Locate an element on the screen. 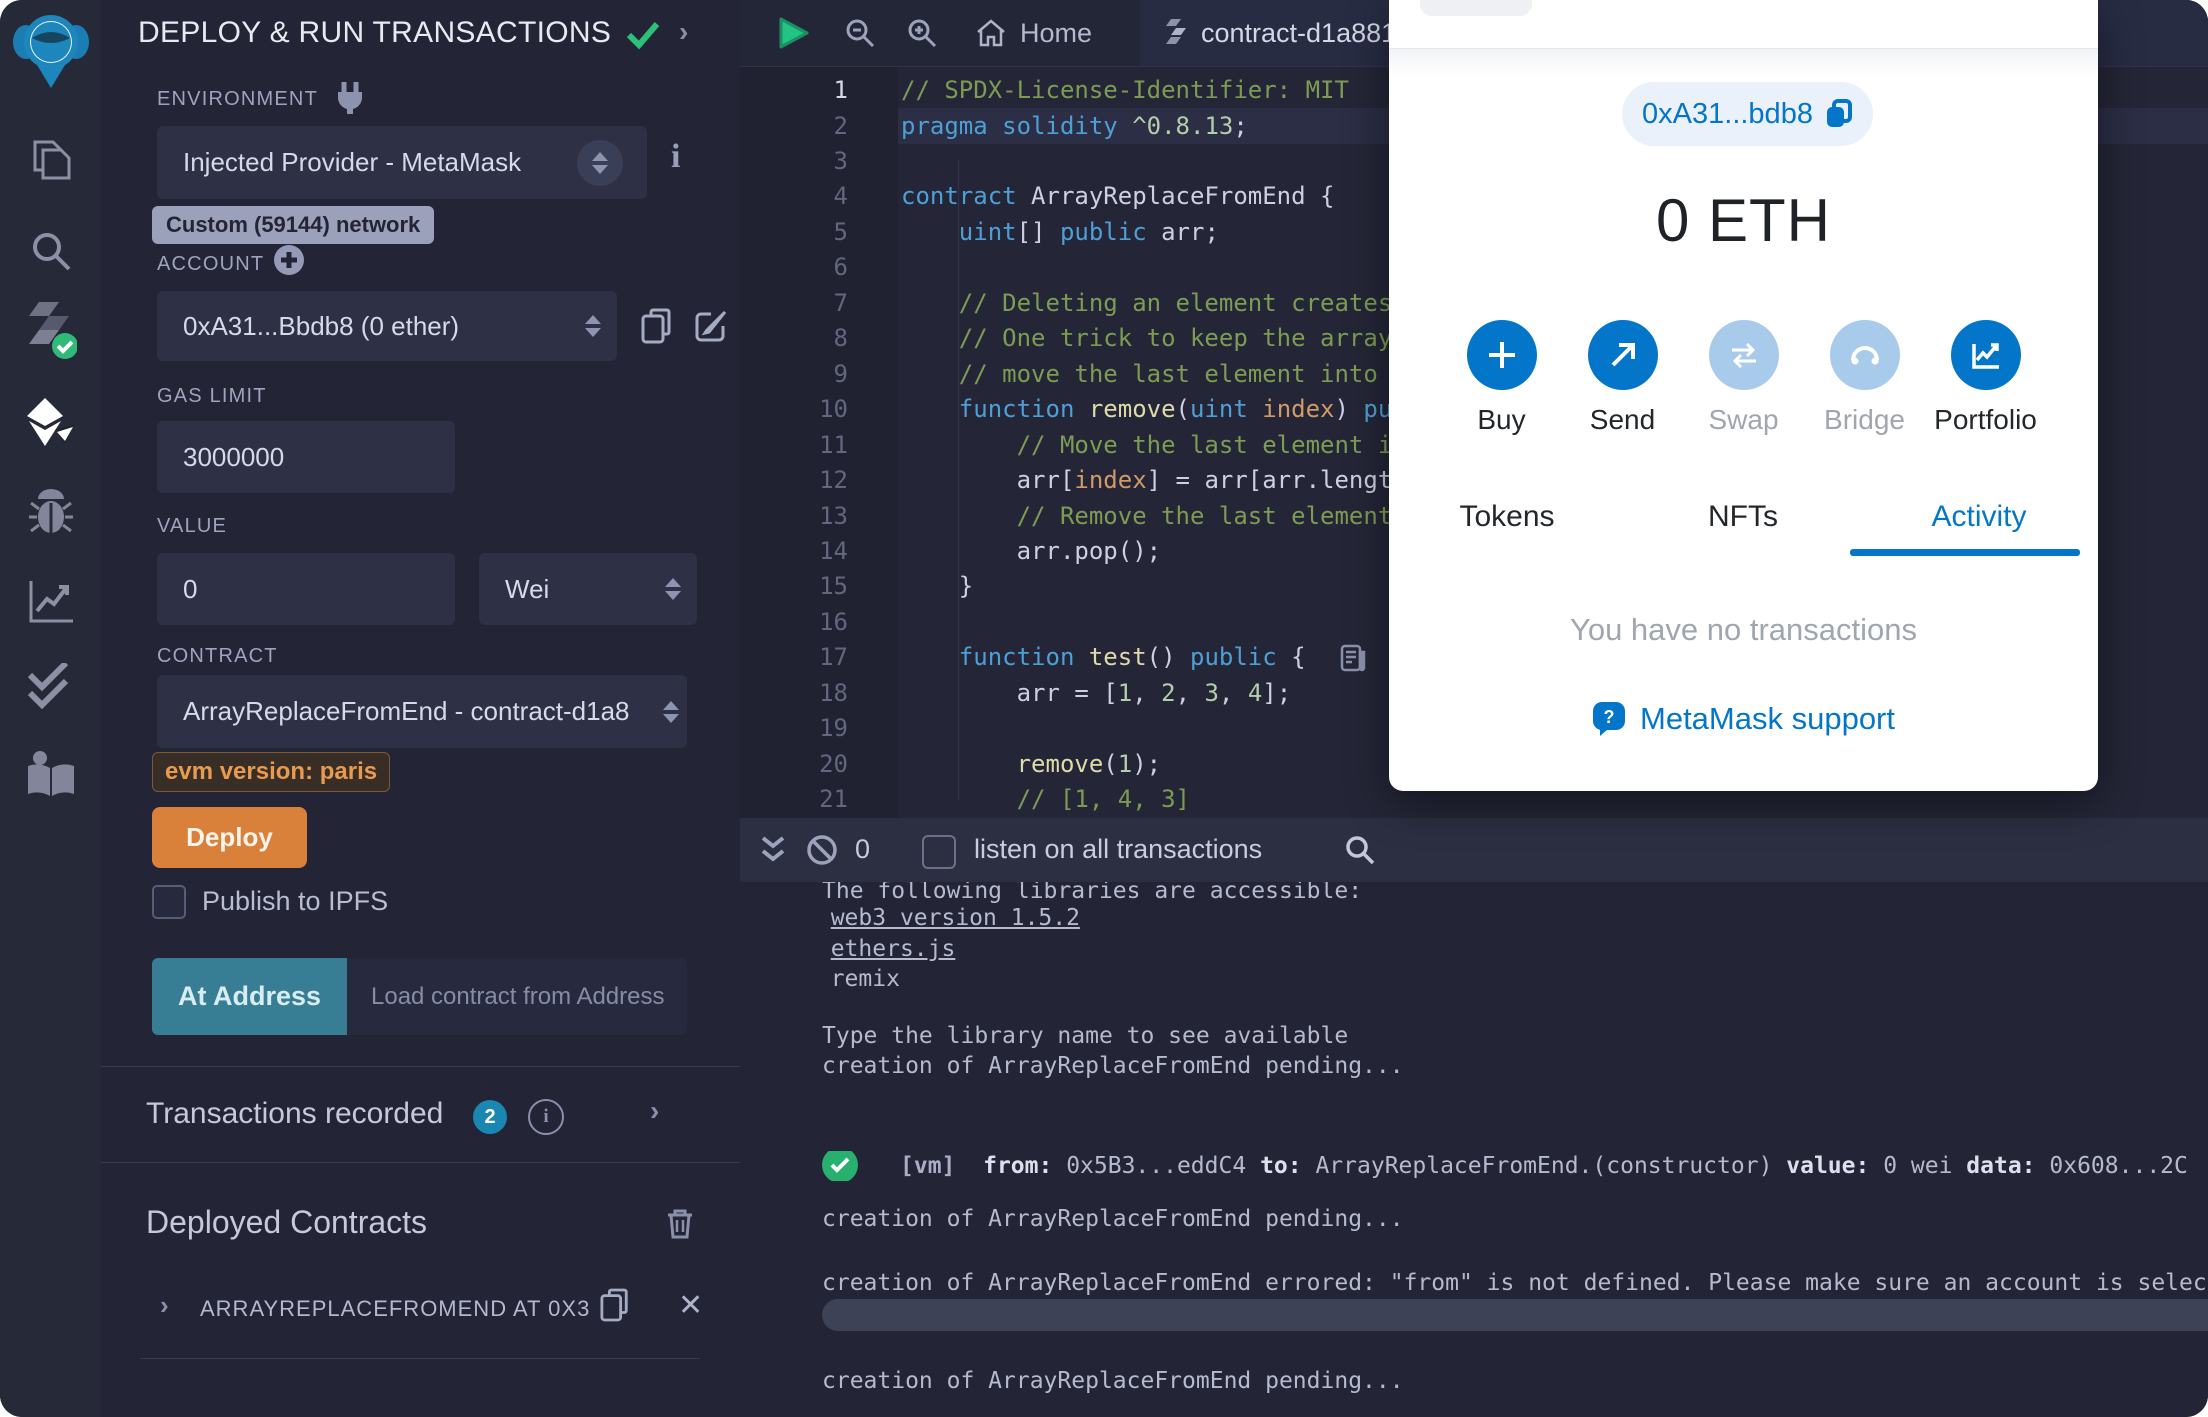 The width and height of the screenshot is (2208, 1417). account-address: 0xA31...bdb8 is located at coordinates (1727, 113).